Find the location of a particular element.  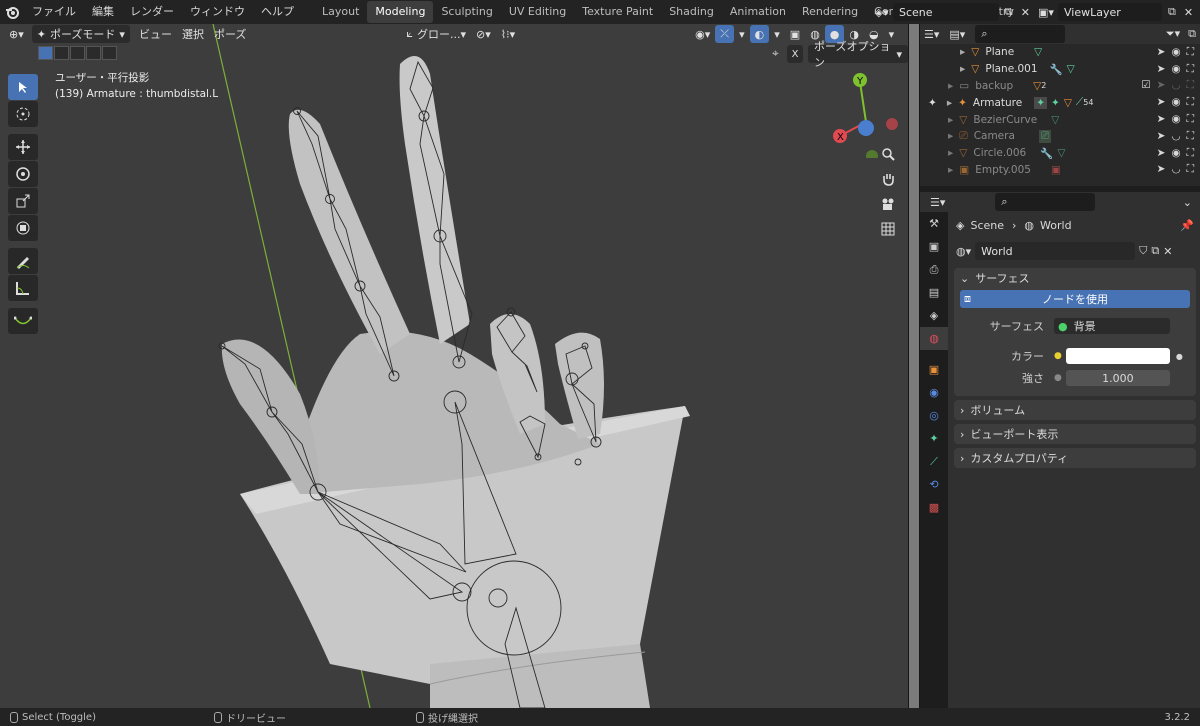

viewport-display-panel: › ビューポート表示 is located at coordinates (1075, 434).